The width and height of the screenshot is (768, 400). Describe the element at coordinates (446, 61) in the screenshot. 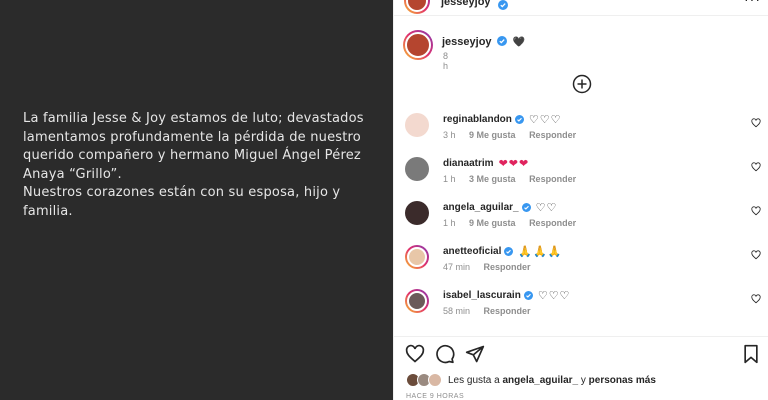

I see `caption-time: 8 h` at that location.